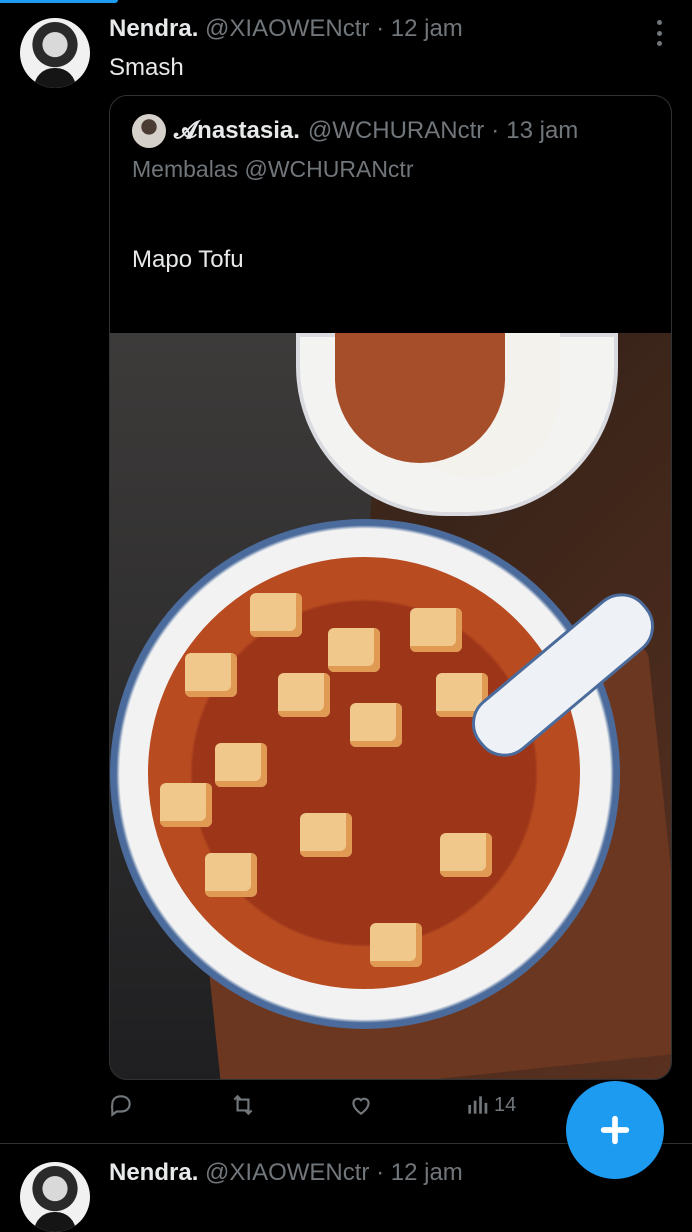 The height and width of the screenshot is (1232, 692). Describe the element at coordinates (396, 130) in the screenshot. I see `quote-handle: @WCHURANctr` at that location.